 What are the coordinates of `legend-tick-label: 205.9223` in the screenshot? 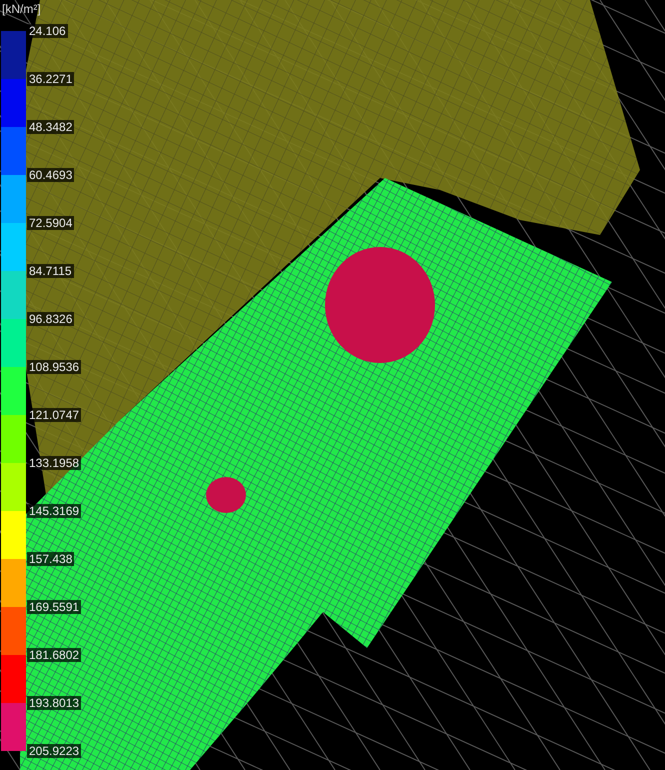 It's located at (54, 751).